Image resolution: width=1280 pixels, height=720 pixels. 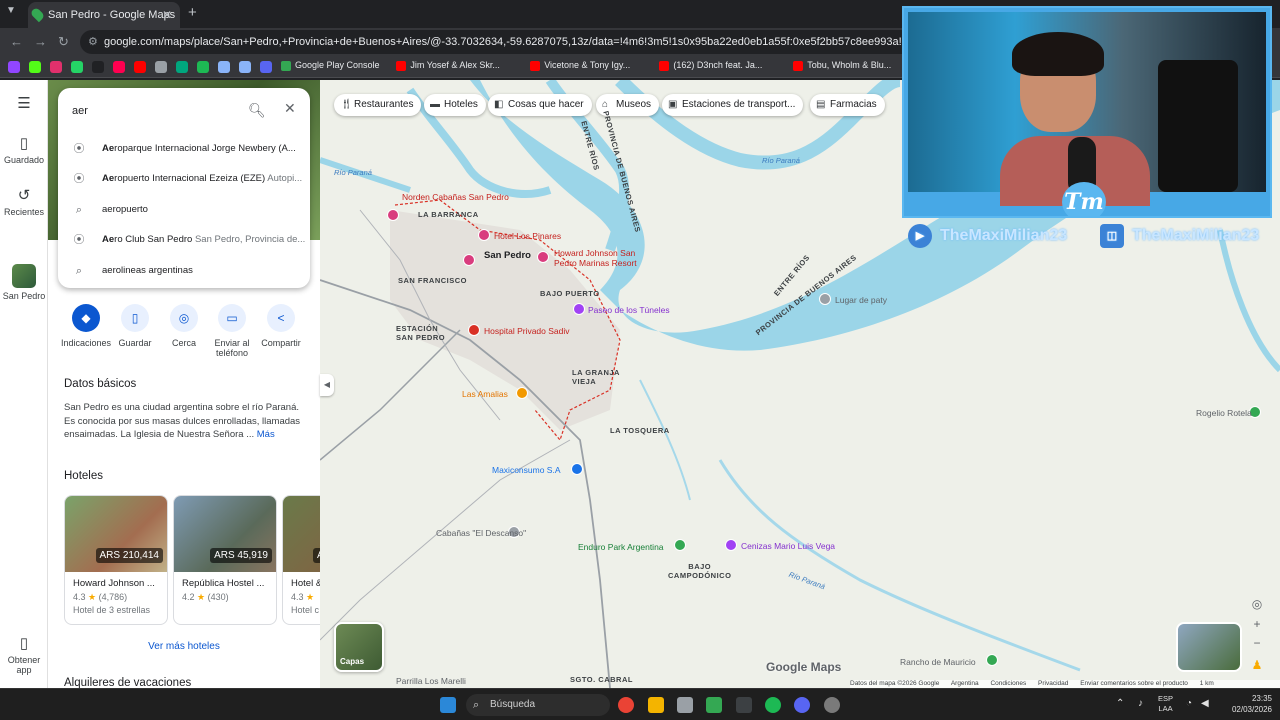 What do you see at coordinates (1257, 665) in the screenshot?
I see `pegman-icon: ♟` at bounding box center [1257, 665].